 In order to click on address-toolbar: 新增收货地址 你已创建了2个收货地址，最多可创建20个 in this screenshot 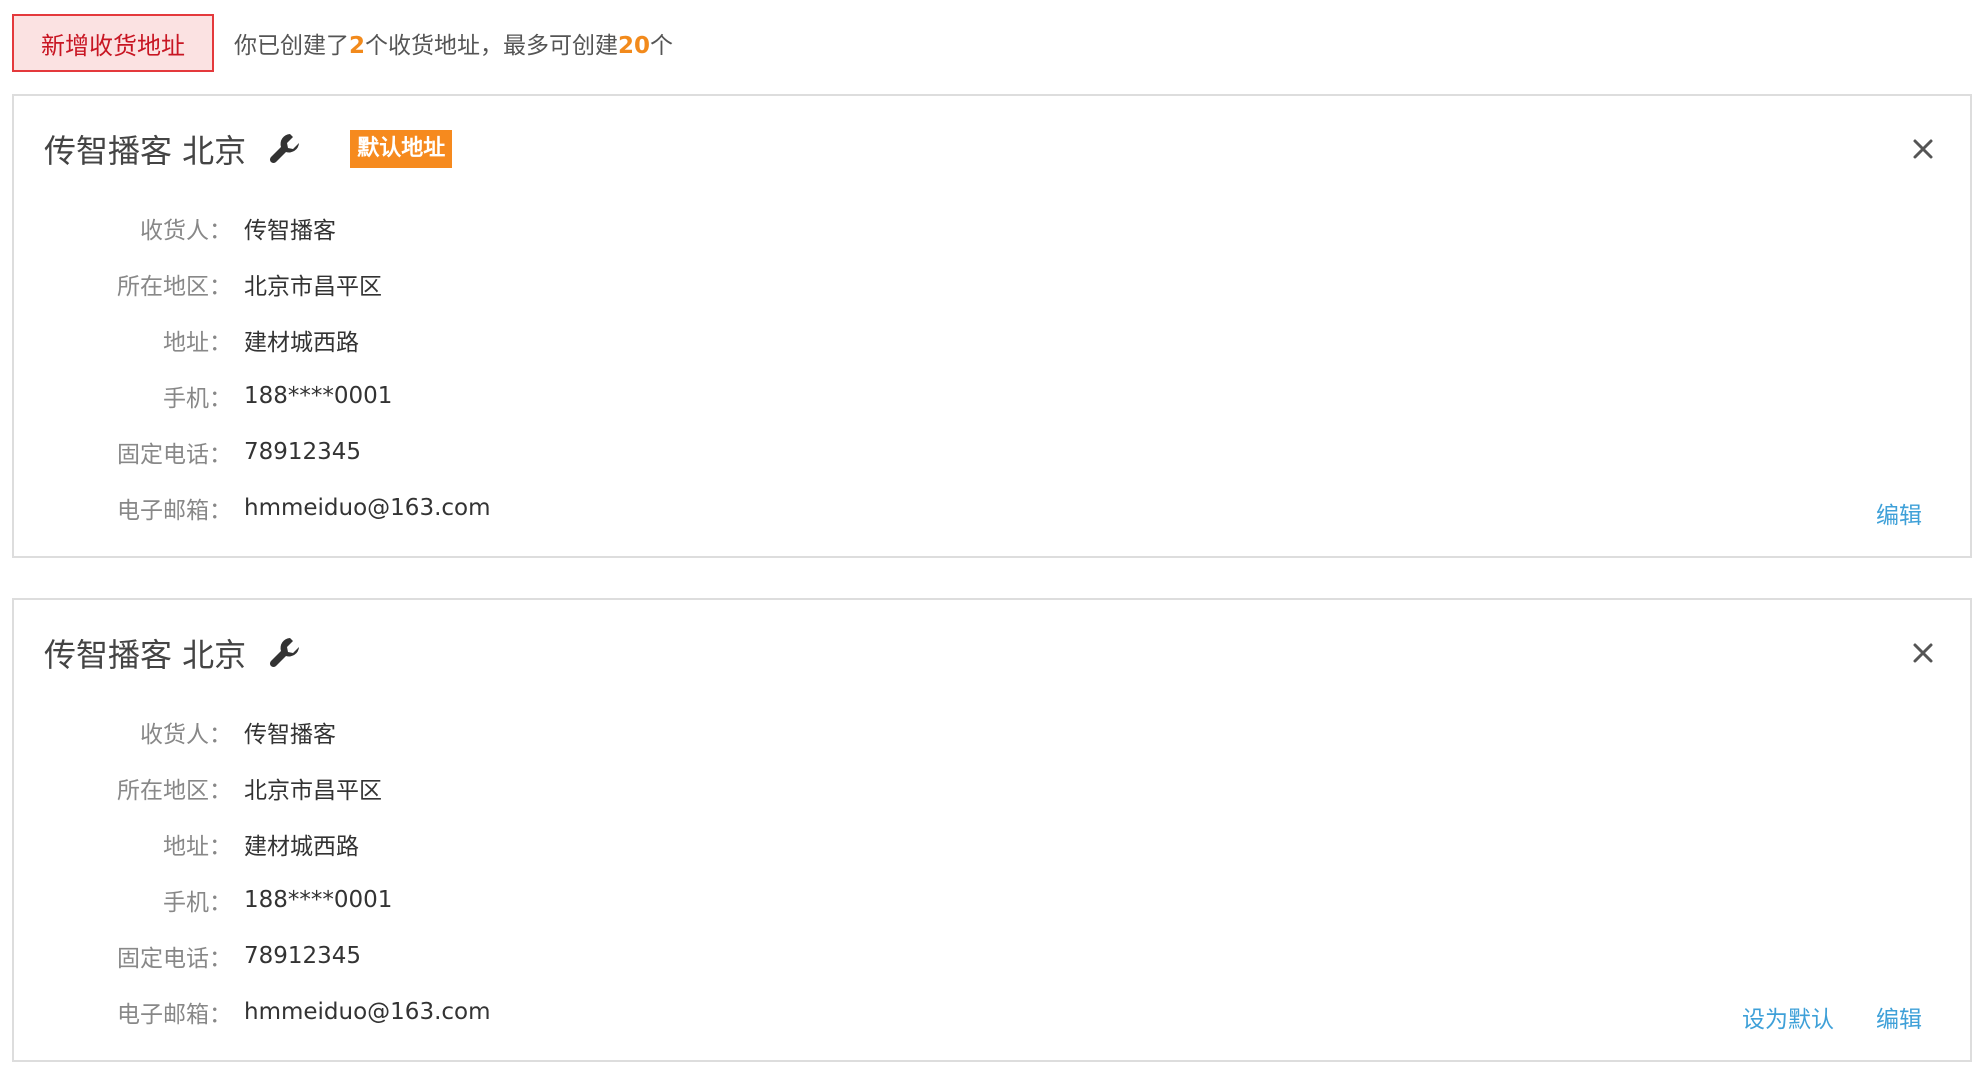, I will do `click(342, 43)`.